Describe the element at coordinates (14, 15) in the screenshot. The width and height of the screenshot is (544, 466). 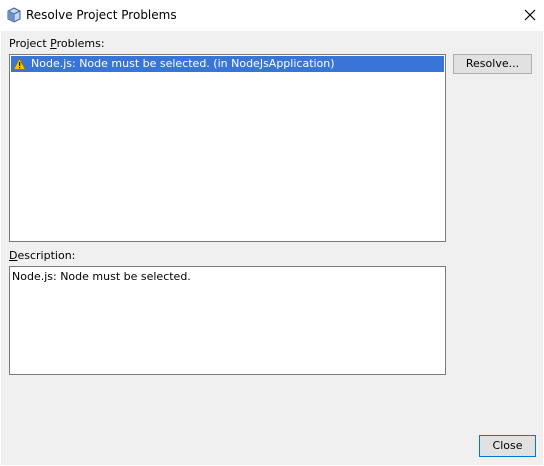
I see `netbeans-cube-icon` at that location.